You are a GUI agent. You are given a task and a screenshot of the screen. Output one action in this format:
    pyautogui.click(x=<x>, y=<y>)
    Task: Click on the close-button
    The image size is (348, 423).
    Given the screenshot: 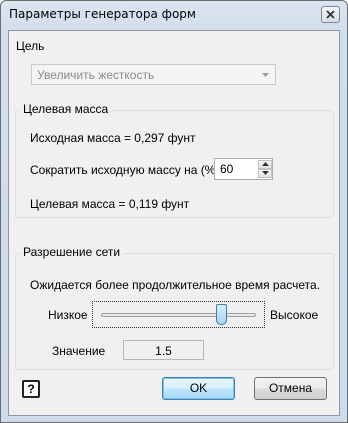 What is the action you would take?
    pyautogui.click(x=330, y=14)
    